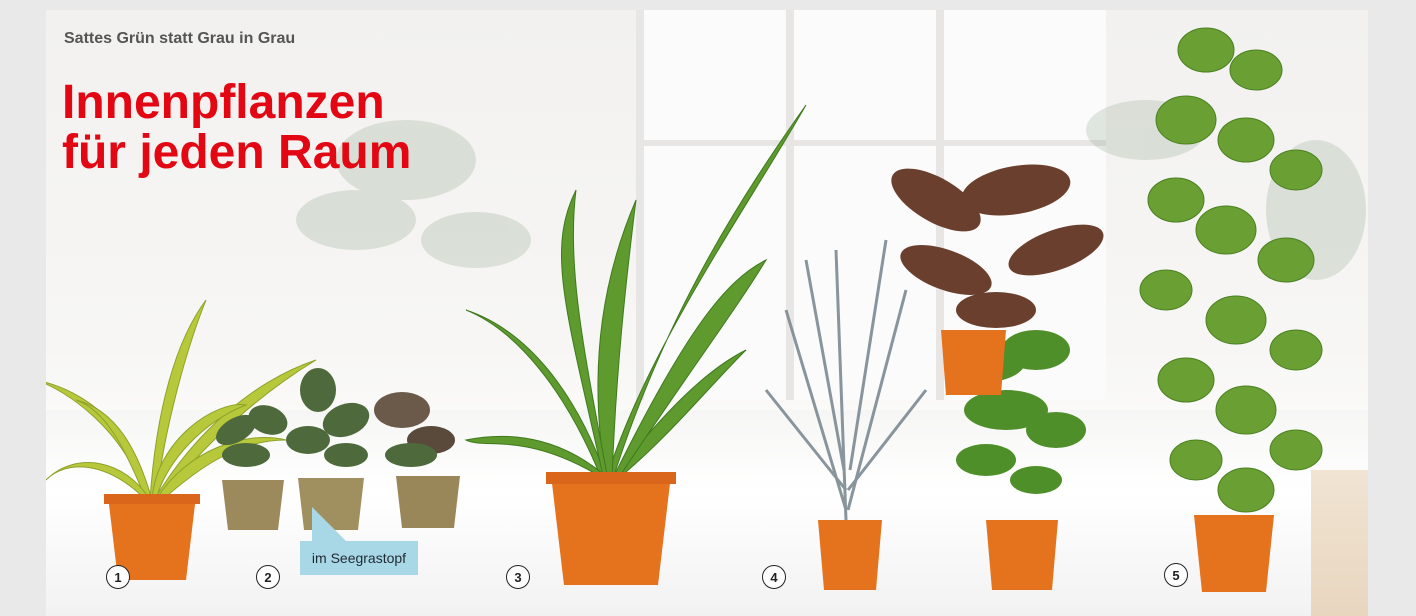 Image resolution: width=1416 pixels, height=616 pixels. Describe the element at coordinates (997, 279) in the screenshot. I see `plant-ficus` at that location.